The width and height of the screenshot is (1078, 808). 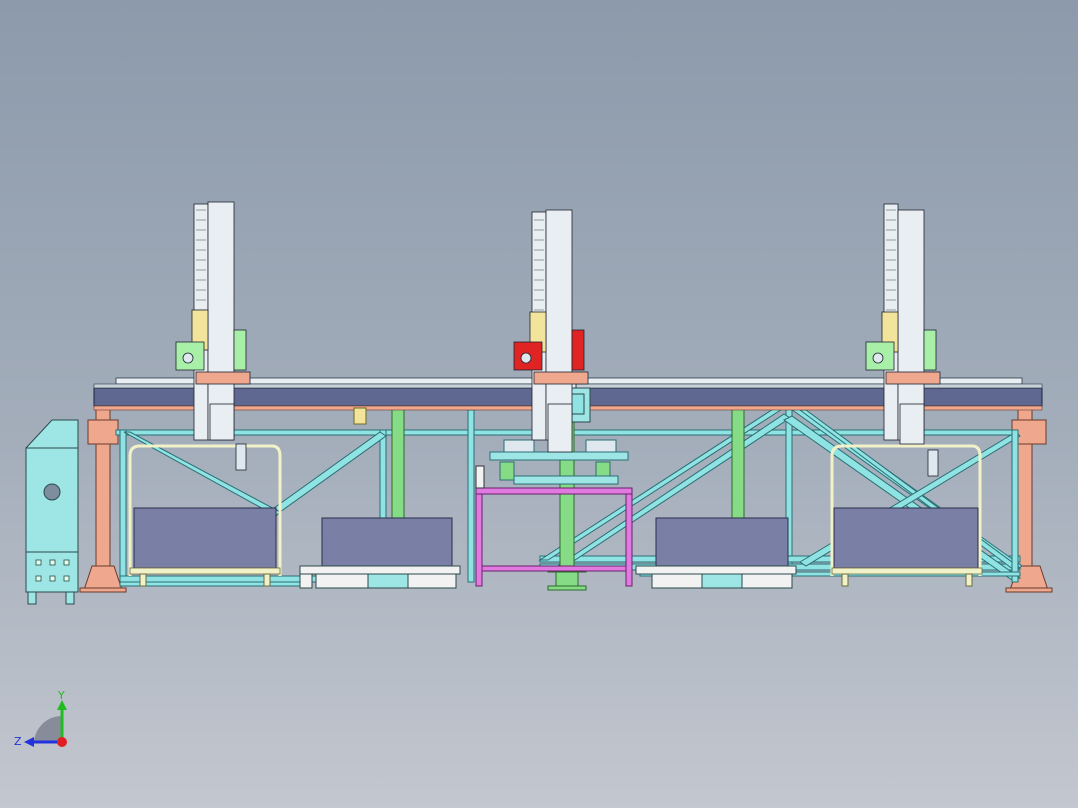 I want to click on axis-y-label: Y, so click(x=61, y=695).